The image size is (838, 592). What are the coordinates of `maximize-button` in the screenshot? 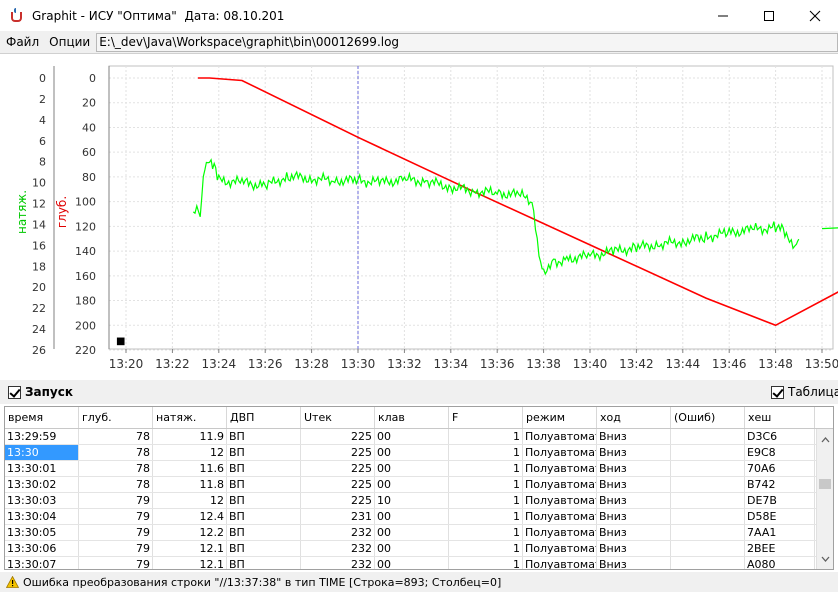 It's located at (769, 15).